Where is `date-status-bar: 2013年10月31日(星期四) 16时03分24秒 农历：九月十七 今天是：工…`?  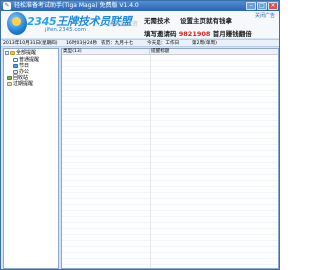
date-status-bar: 2013年10月31日(星期四) 16时03分24秒 农历：九月十七 今天是：工… is located at coordinates (140, 43).